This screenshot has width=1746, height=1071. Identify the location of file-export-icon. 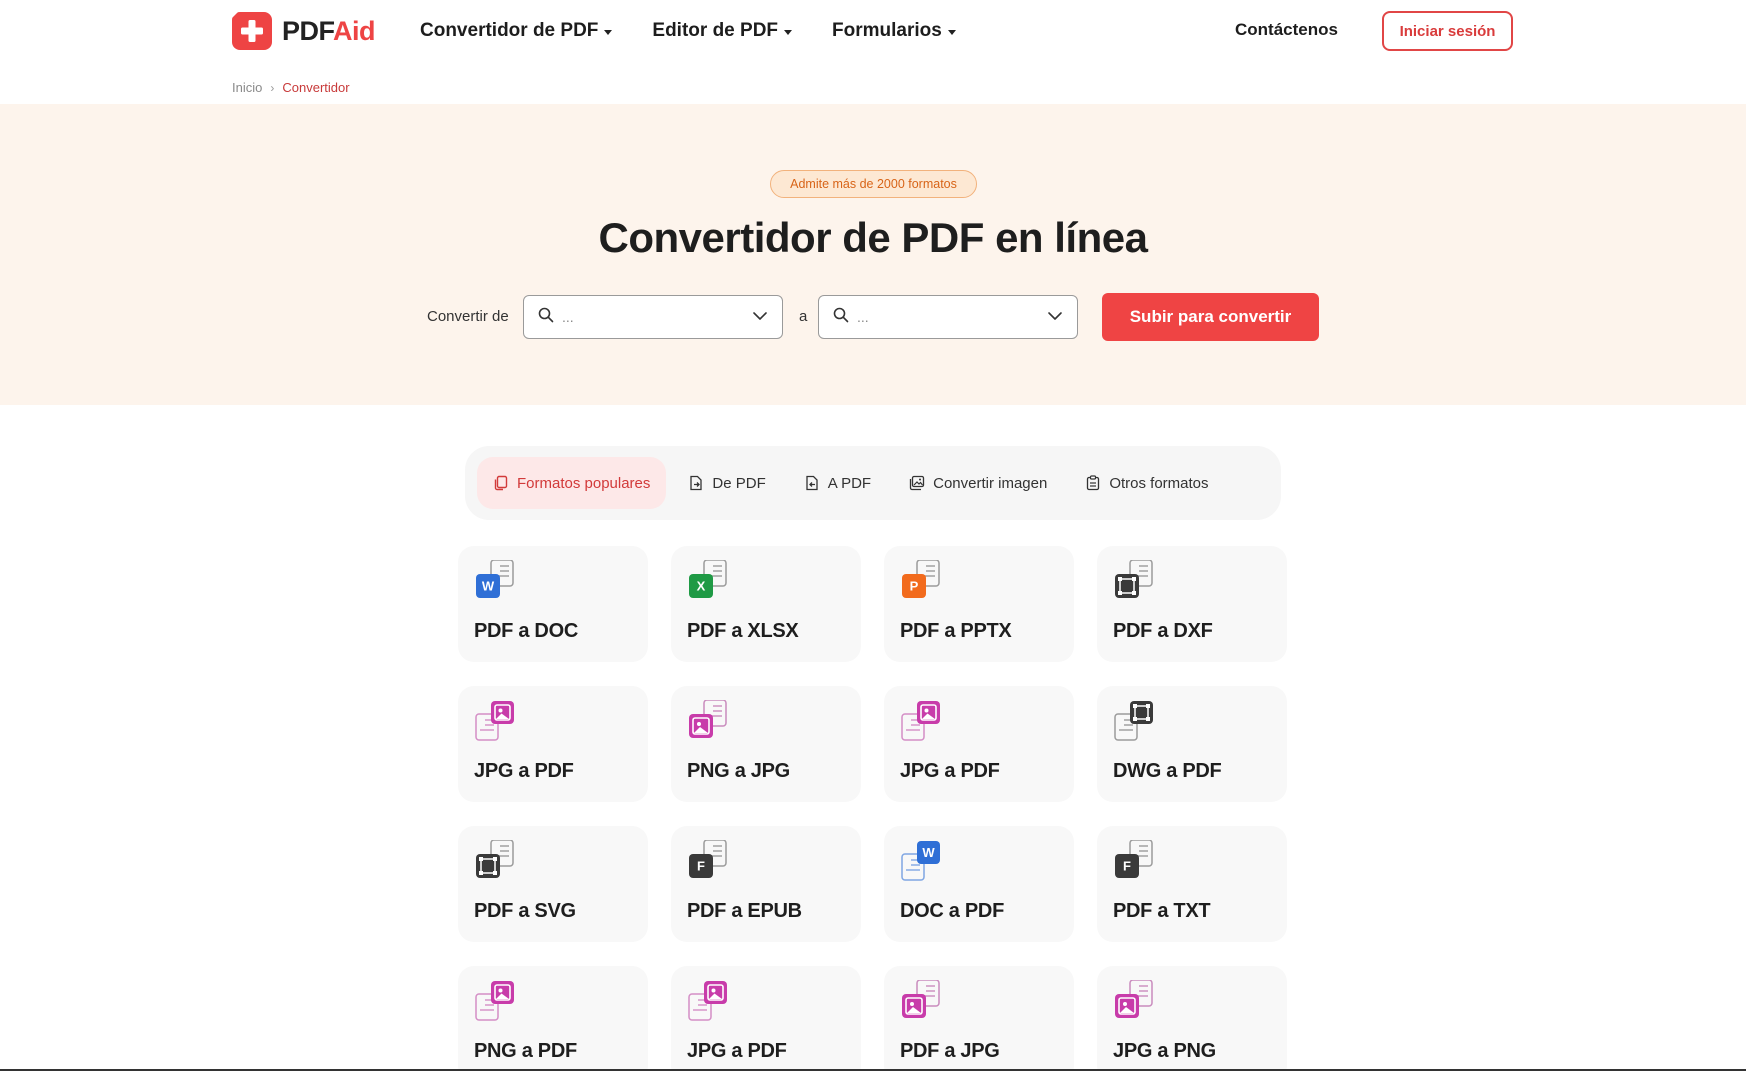
(696, 483).